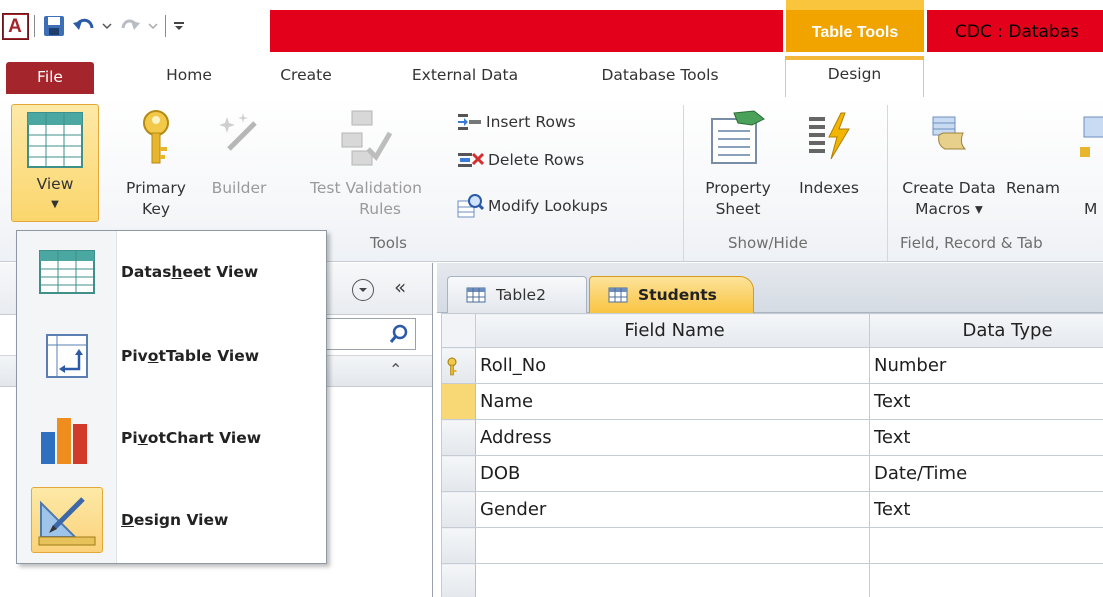  What do you see at coordinates (516, 122) in the screenshot?
I see `insert-rows-button: Insert Rows` at bounding box center [516, 122].